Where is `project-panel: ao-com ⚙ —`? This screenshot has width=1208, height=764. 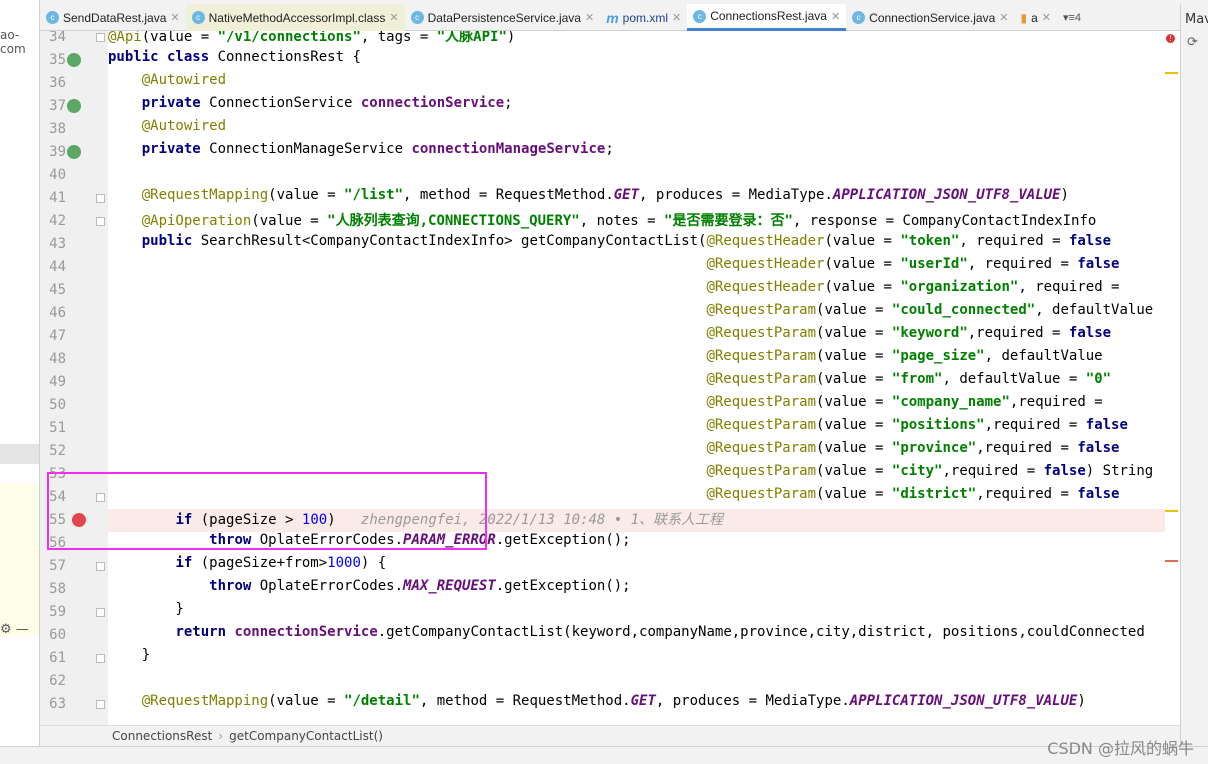
project-panel: ao-com ⚙ — is located at coordinates (20, 373).